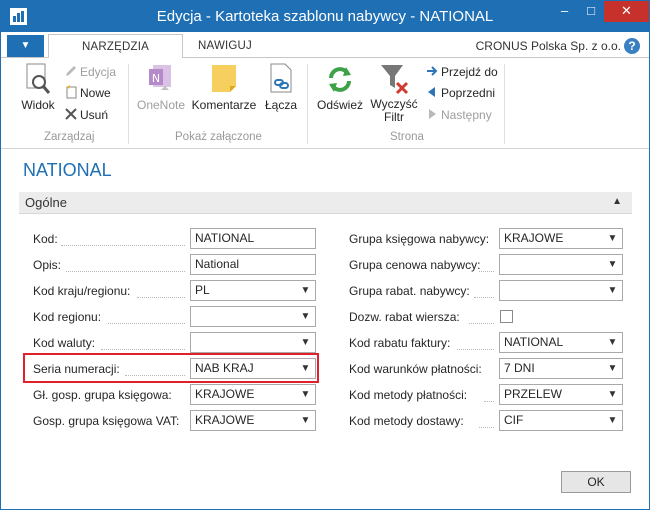 This screenshot has height=510, width=650. I want to click on link-document-icon, so click(281, 78).